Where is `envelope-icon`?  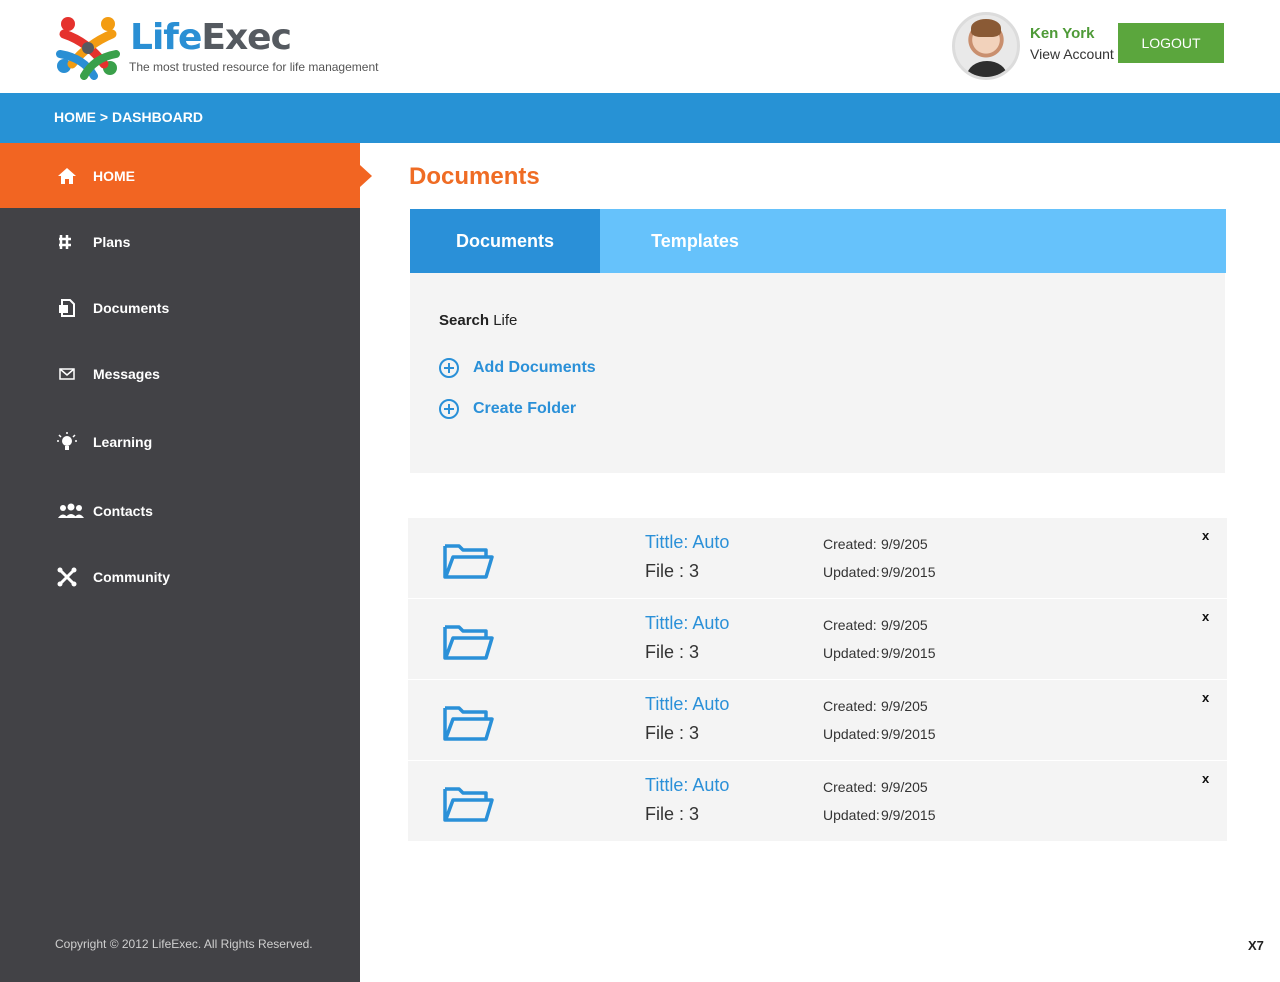
envelope-icon is located at coordinates (67, 374).